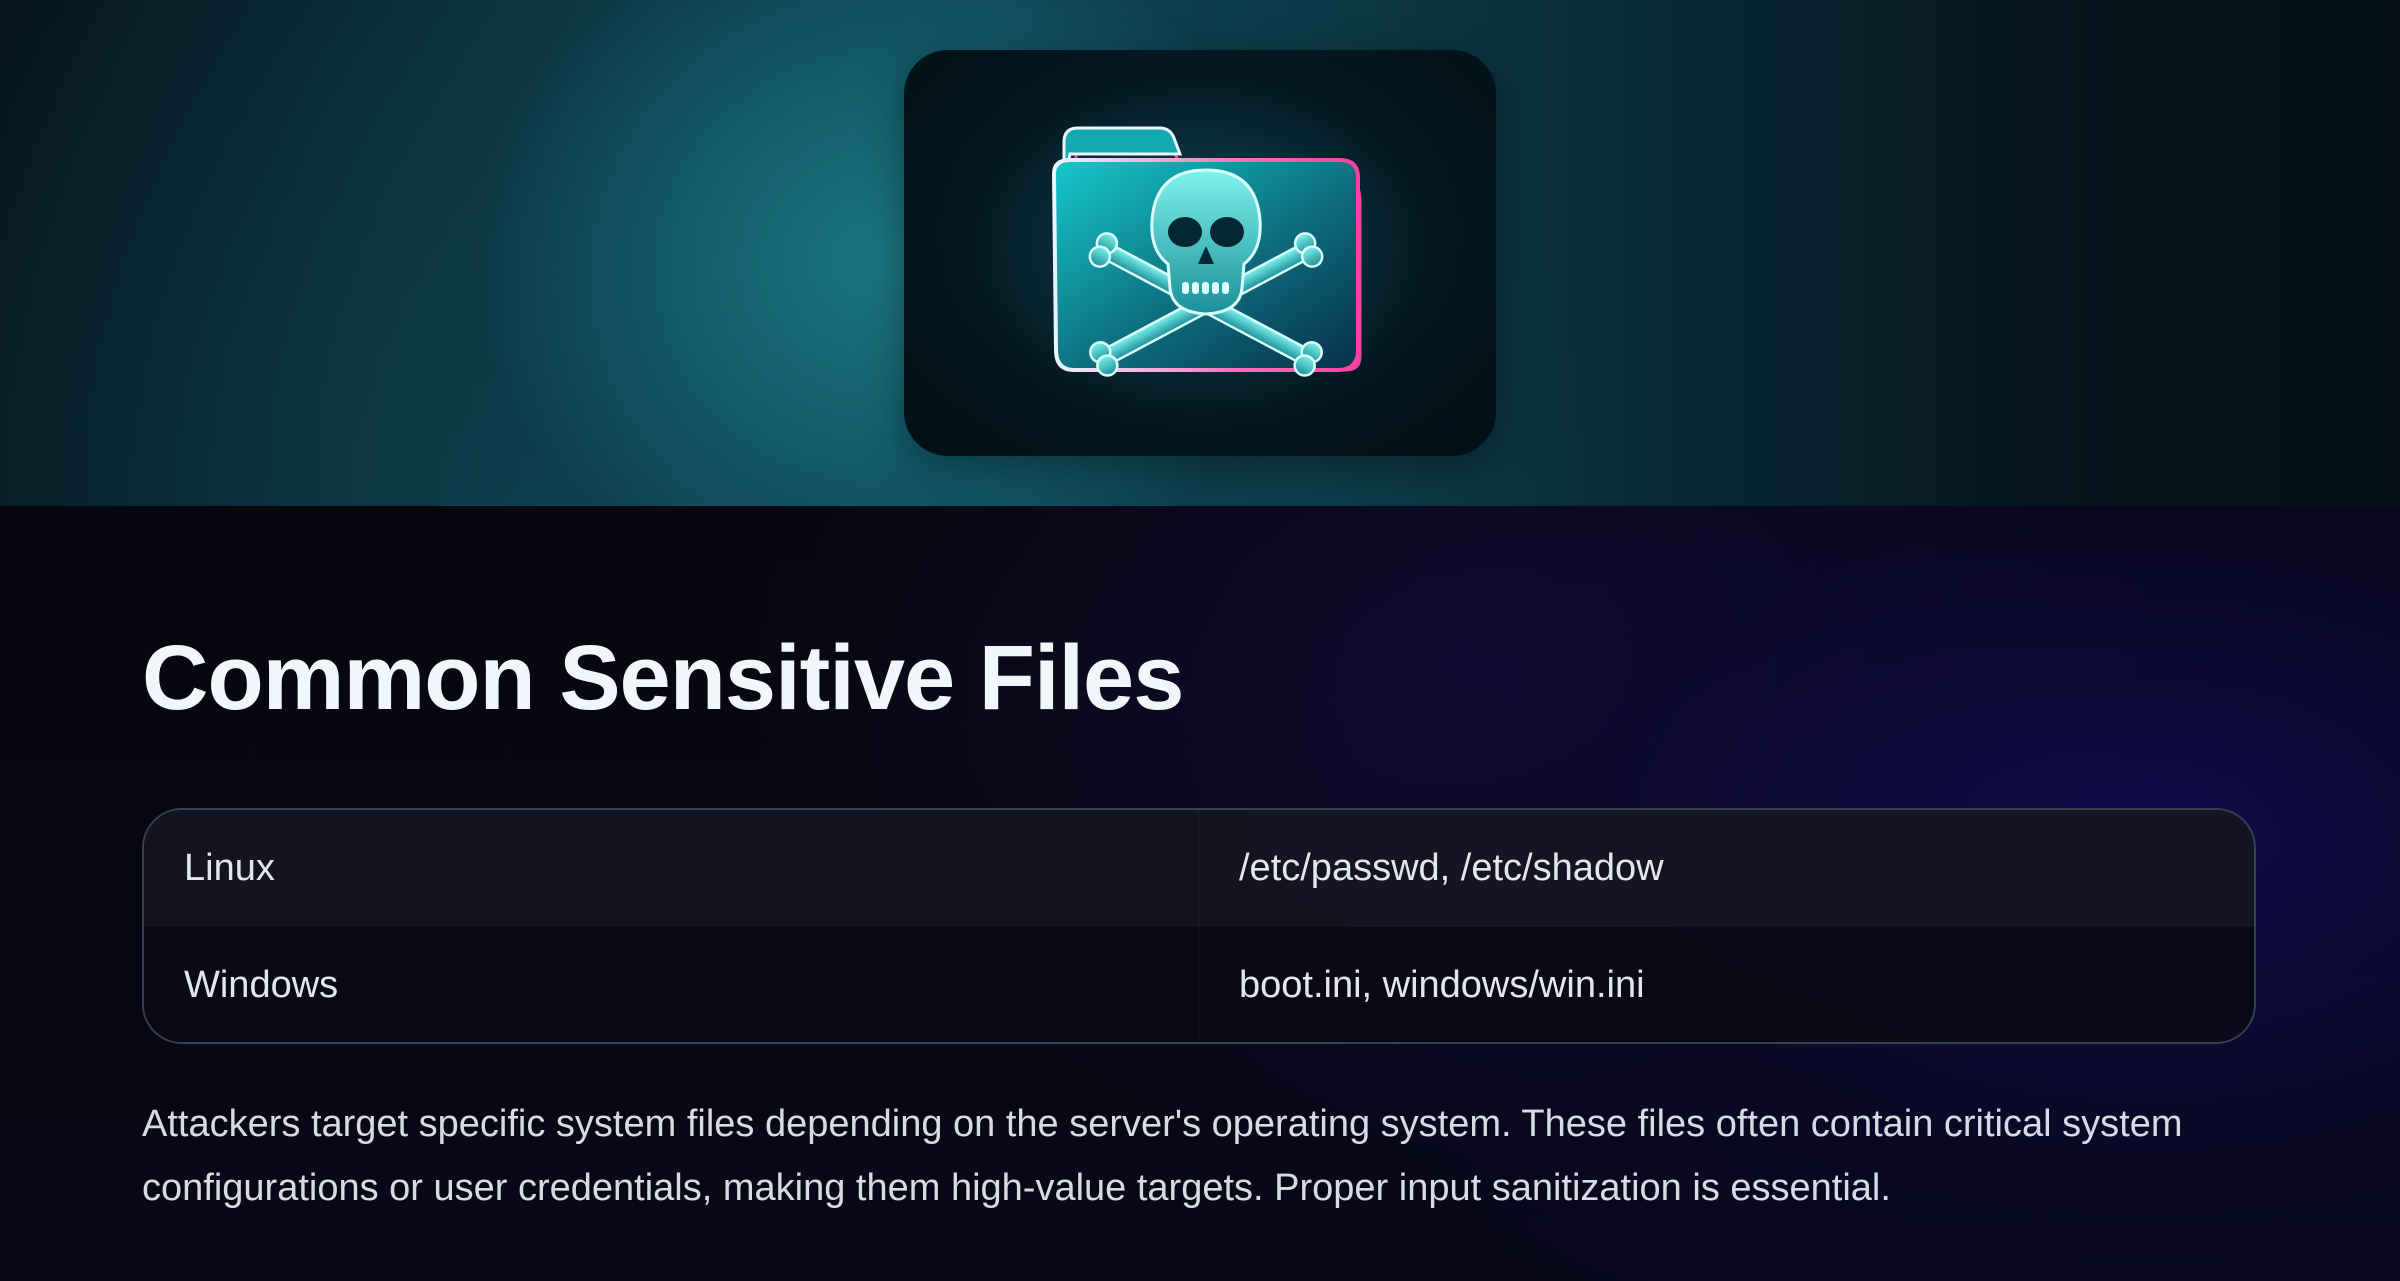  I want to click on os-cell: Linux, so click(671, 868).